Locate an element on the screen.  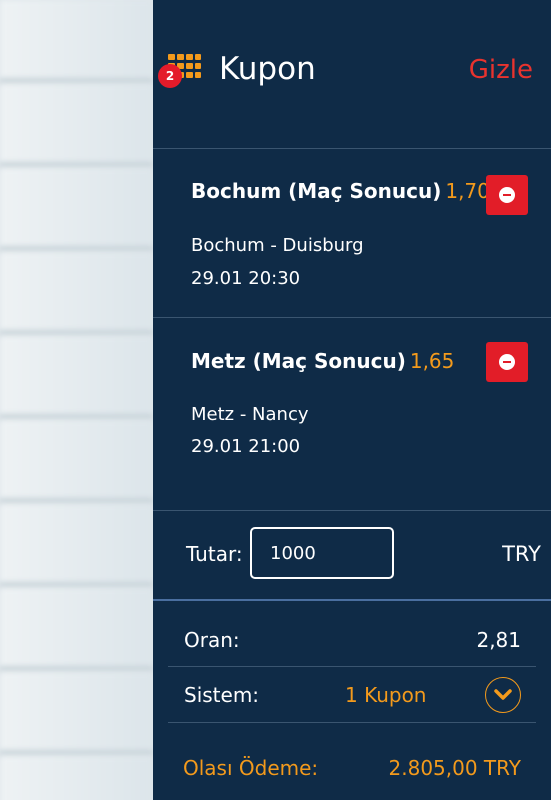
stake-input is located at coordinates (322, 553).